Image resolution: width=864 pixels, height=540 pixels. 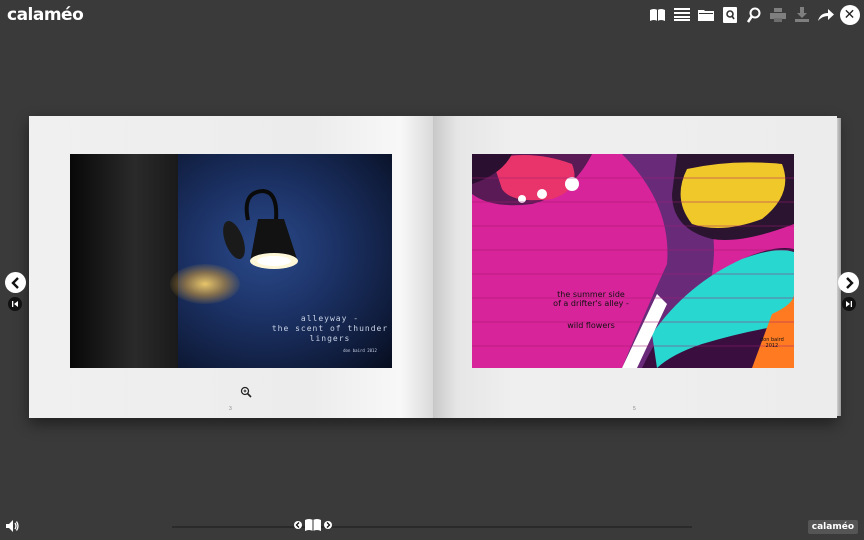 What do you see at coordinates (12, 526) in the screenshot?
I see `sound-icon` at bounding box center [12, 526].